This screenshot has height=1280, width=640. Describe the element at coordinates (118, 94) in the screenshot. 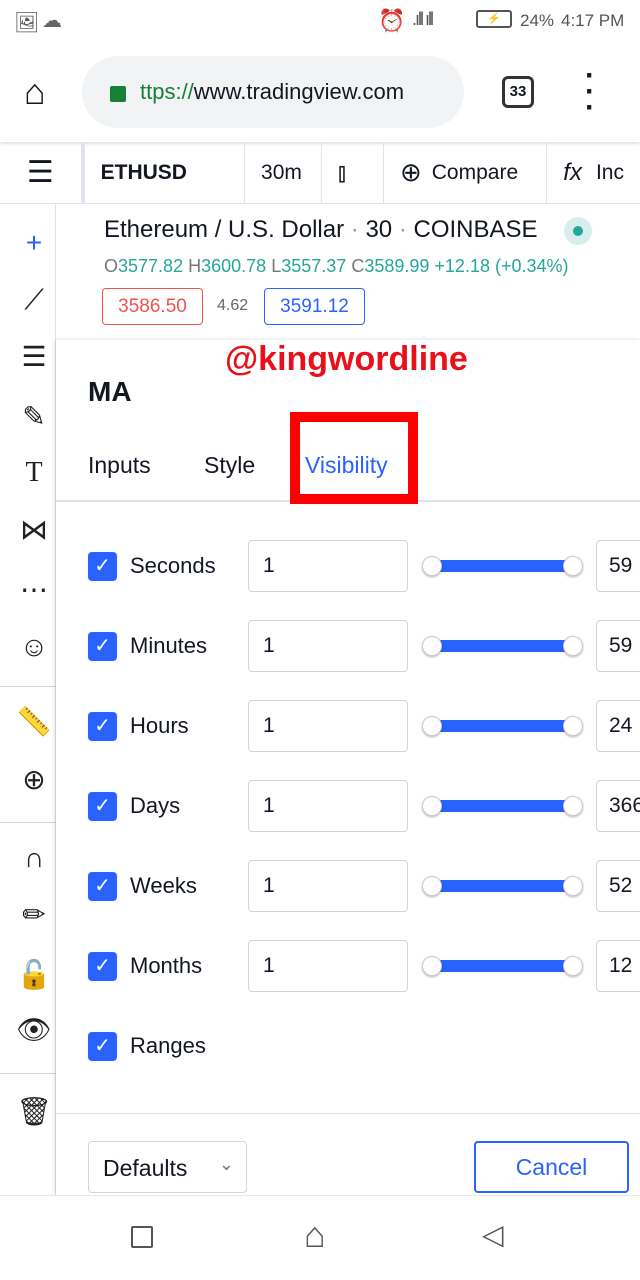

I see `lock-icon` at that location.